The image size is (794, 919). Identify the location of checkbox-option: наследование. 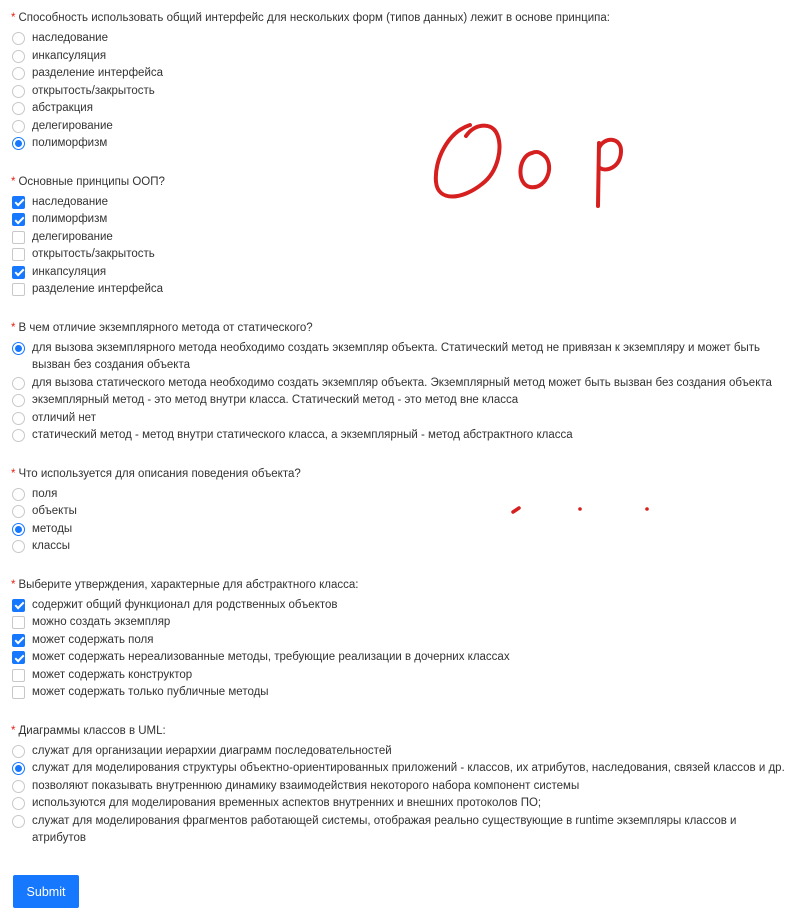
(398, 203).